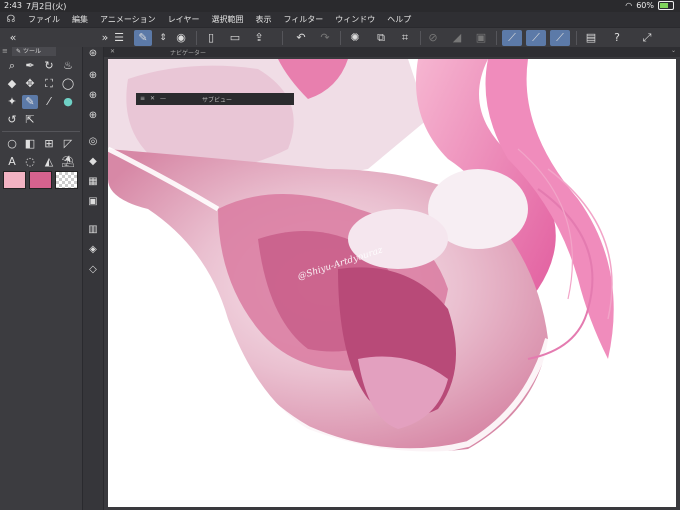 Image resolution: width=680 pixels, height=510 pixels. What do you see at coordinates (66, 180) in the screenshot?
I see `transparent-color-swatch` at bounding box center [66, 180].